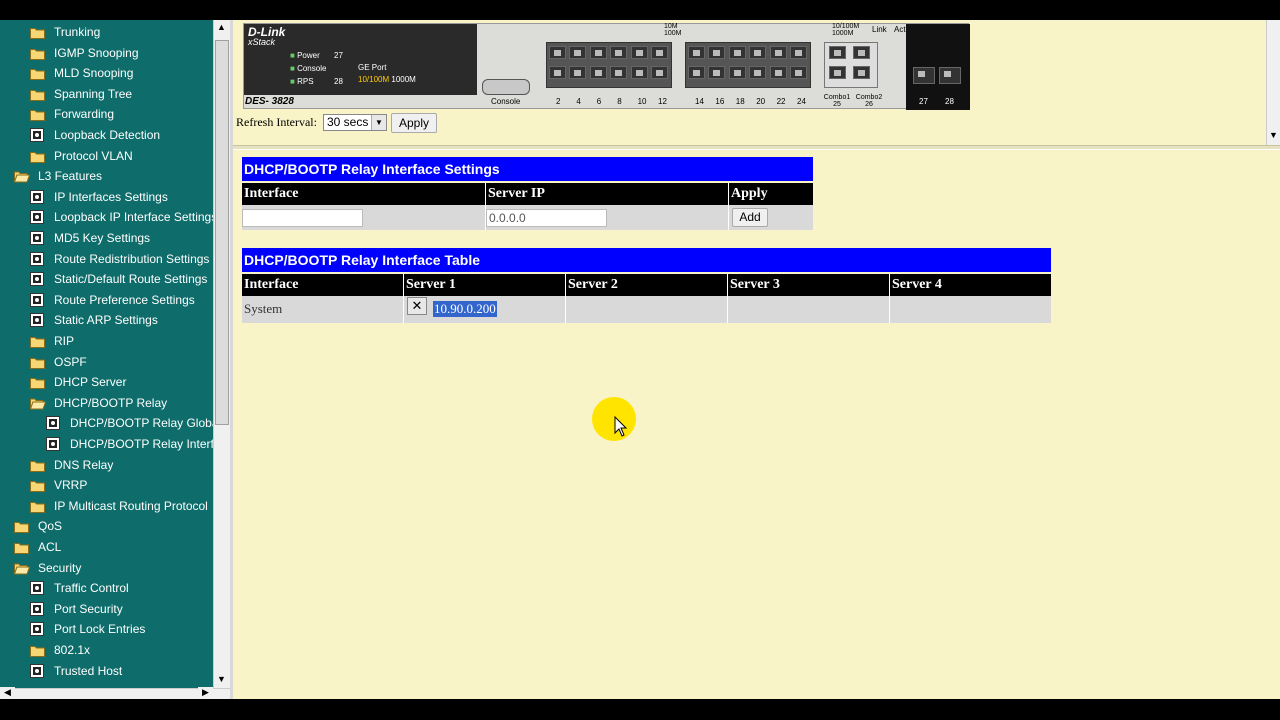 Image resolution: width=1280 pixels, height=720 pixels. What do you see at coordinates (131, 279) in the screenshot?
I see `nav-item-label: Static/Default Route Settings` at bounding box center [131, 279].